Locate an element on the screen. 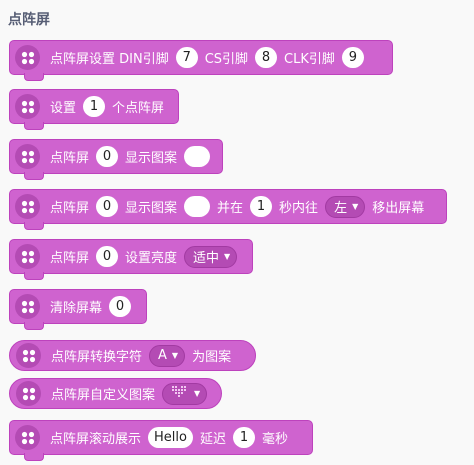 The image size is (474, 465). block-label: 毫秒 is located at coordinates (274, 439).